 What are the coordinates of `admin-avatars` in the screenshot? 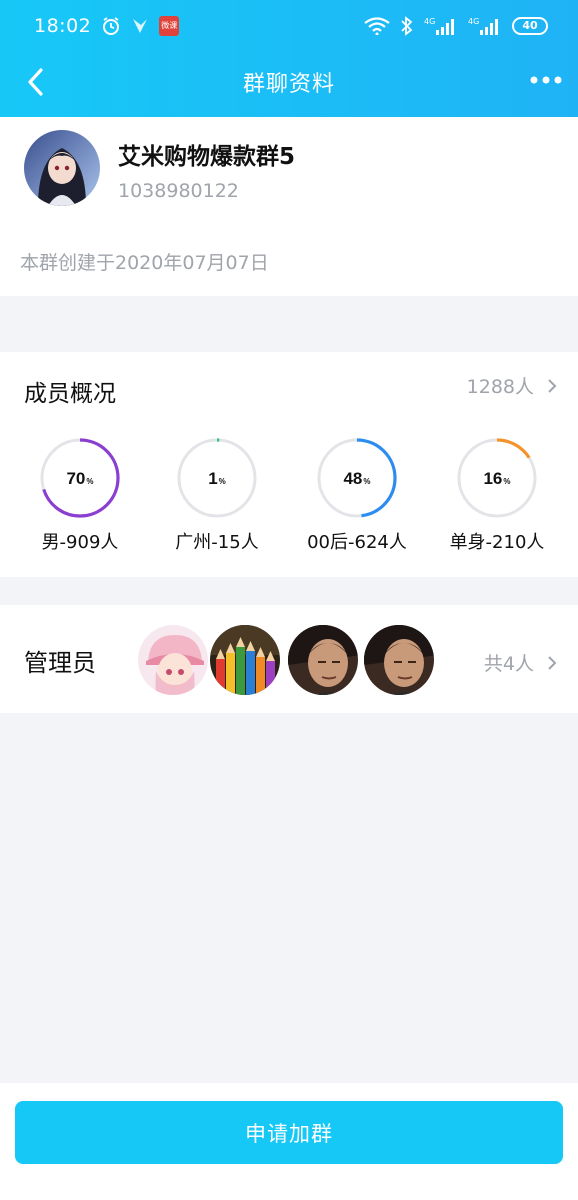 It's located at (291, 660).